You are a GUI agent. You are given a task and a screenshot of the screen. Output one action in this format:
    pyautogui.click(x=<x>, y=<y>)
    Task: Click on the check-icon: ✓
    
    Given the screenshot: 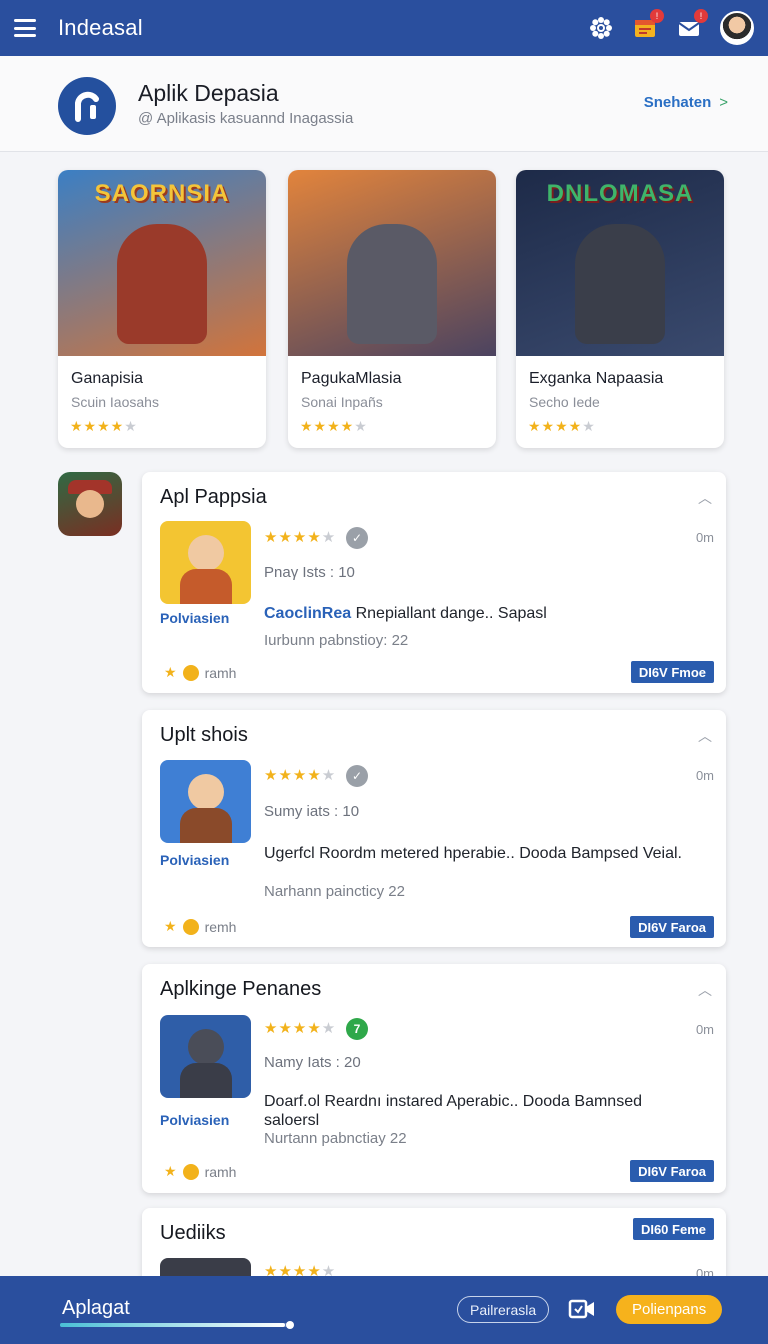 What is the action you would take?
    pyautogui.click(x=357, y=538)
    